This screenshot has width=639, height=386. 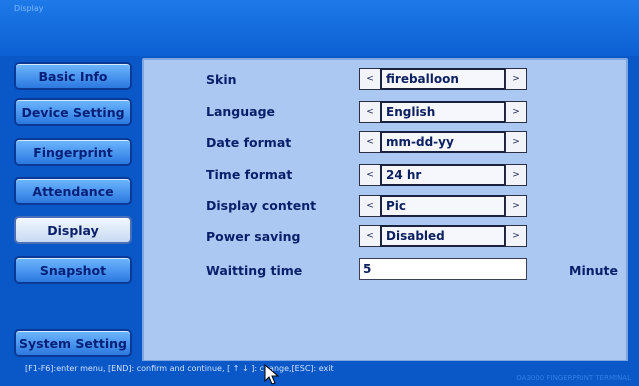 What do you see at coordinates (370, 79) in the screenshot?
I see `skin-prev-button: <` at bounding box center [370, 79].